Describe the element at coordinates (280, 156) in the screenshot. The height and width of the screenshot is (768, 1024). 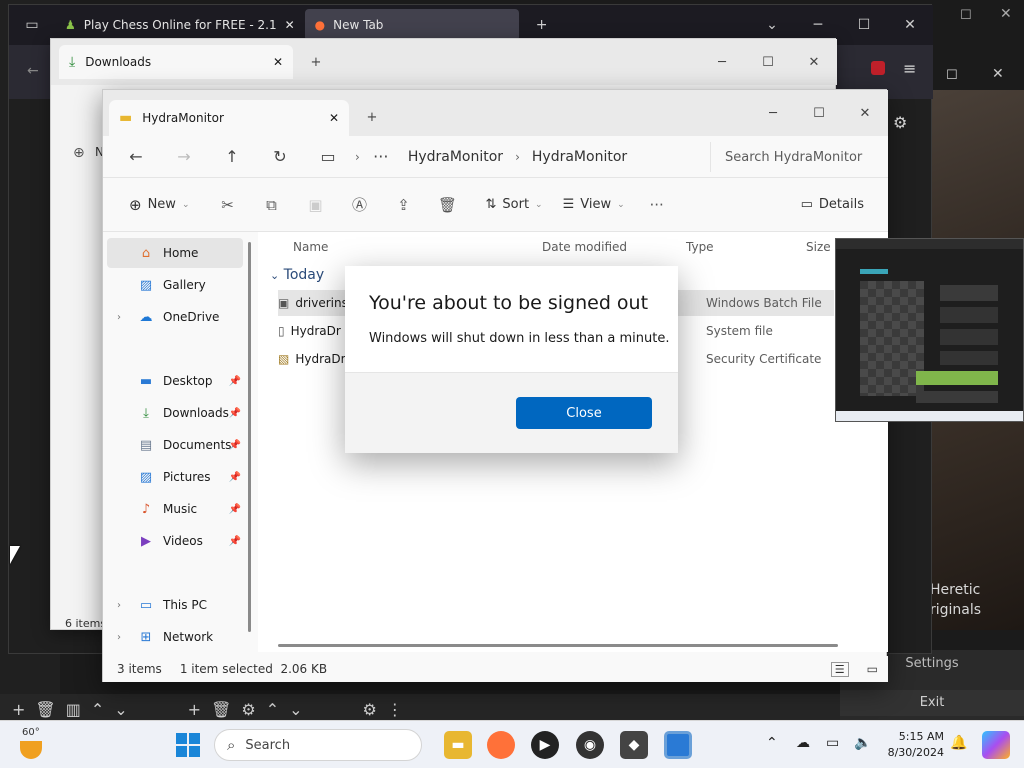
I see `refresh-icon: ↻` at that location.